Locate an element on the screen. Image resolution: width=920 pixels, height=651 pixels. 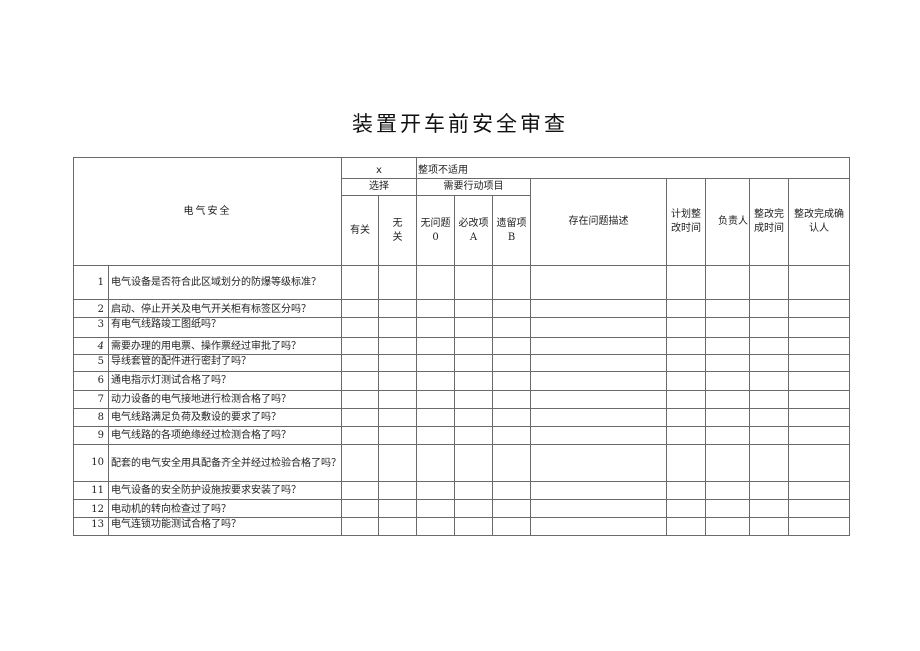
not-applicable-mark: x is located at coordinates (379, 168).